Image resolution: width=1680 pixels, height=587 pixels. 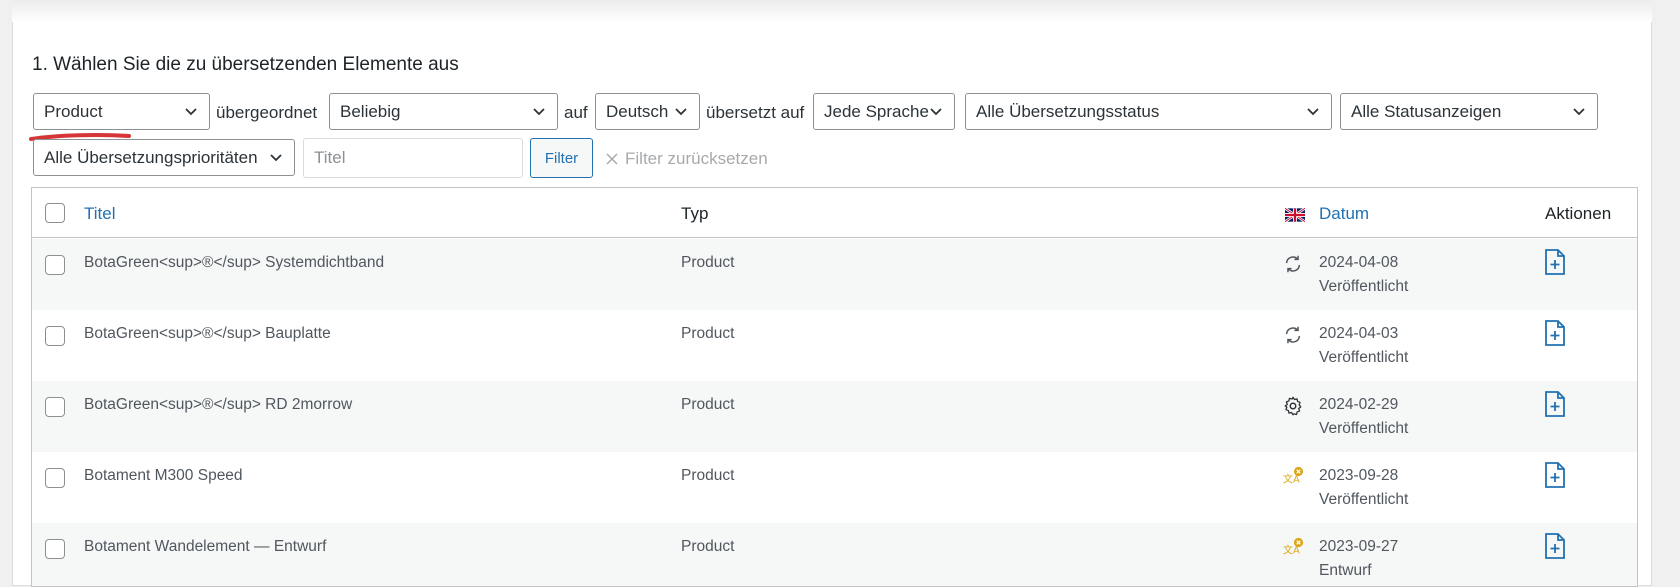 What do you see at coordinates (1345, 570) in the screenshot?
I see `row-status: Entwurf` at bounding box center [1345, 570].